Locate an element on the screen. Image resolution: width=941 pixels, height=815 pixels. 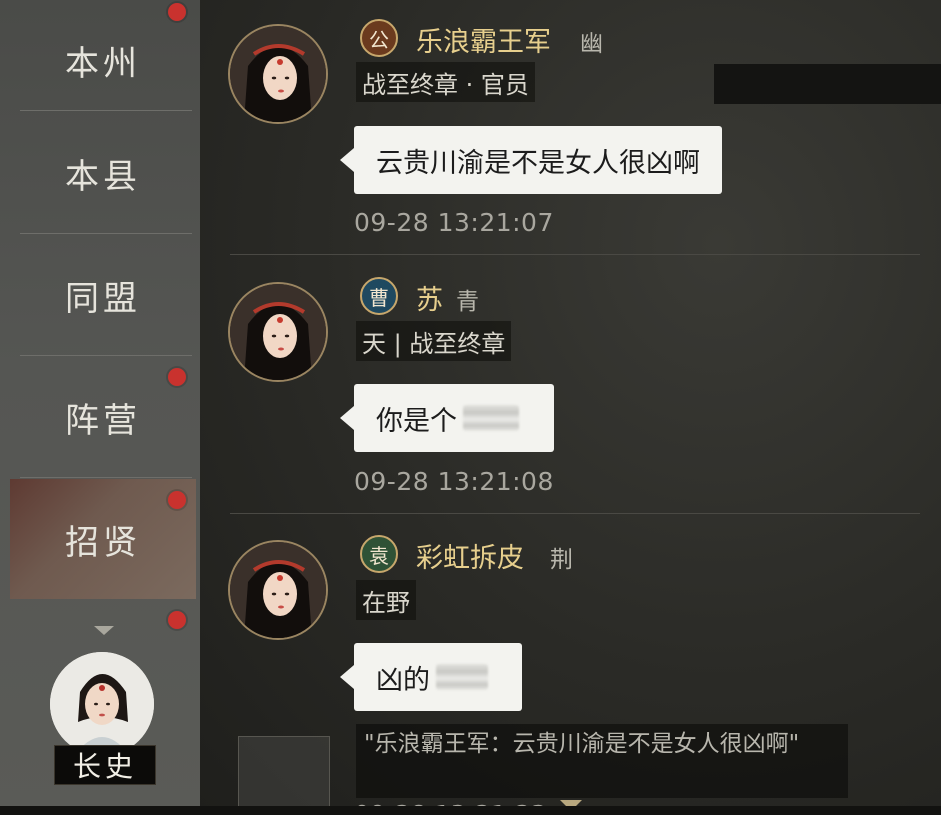
sender-region: 青 is located at coordinates (467, 302).